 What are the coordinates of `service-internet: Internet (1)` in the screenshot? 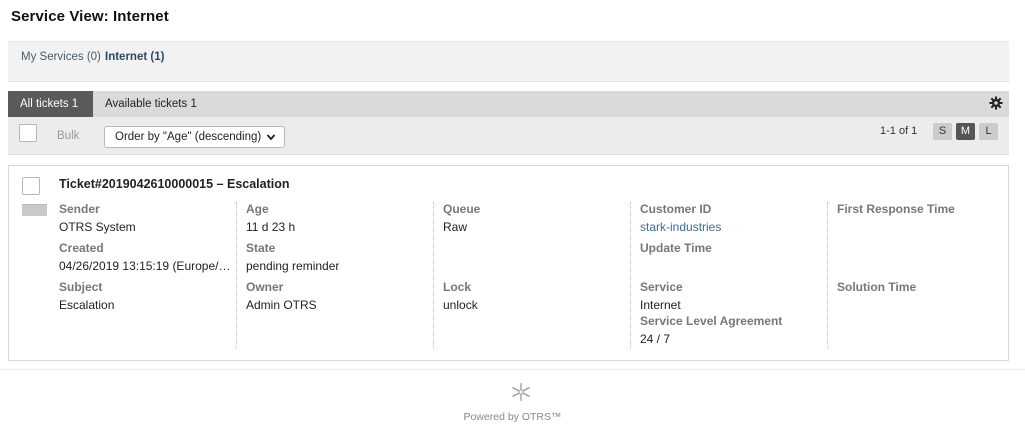 It's located at (134, 57).